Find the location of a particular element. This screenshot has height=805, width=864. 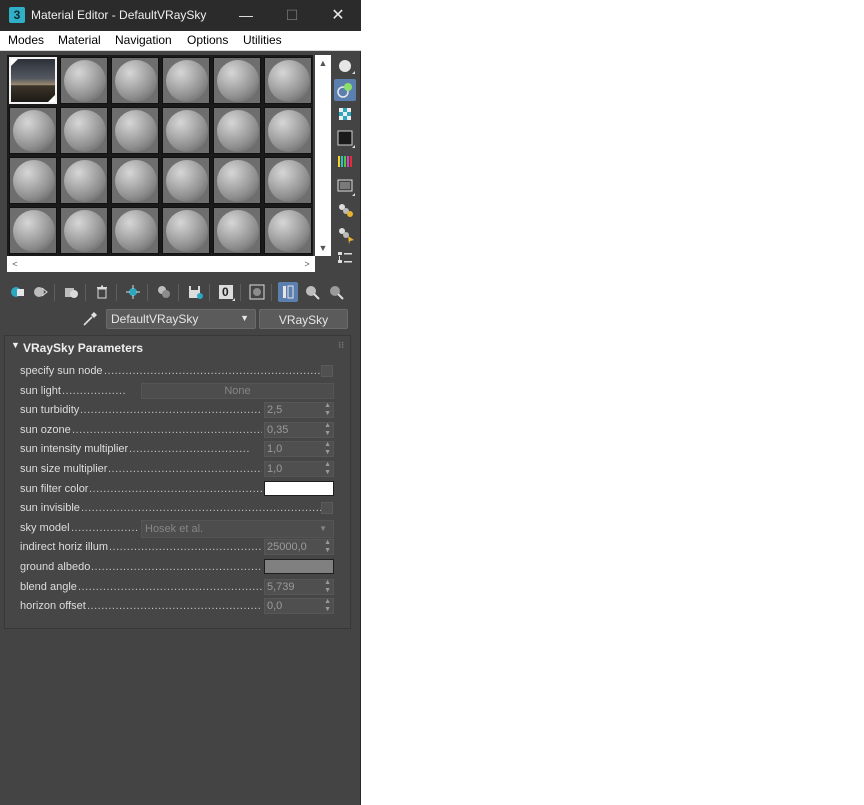

material-name-dropdown: DefaultVRaySky ▼ is located at coordinates (181, 319).